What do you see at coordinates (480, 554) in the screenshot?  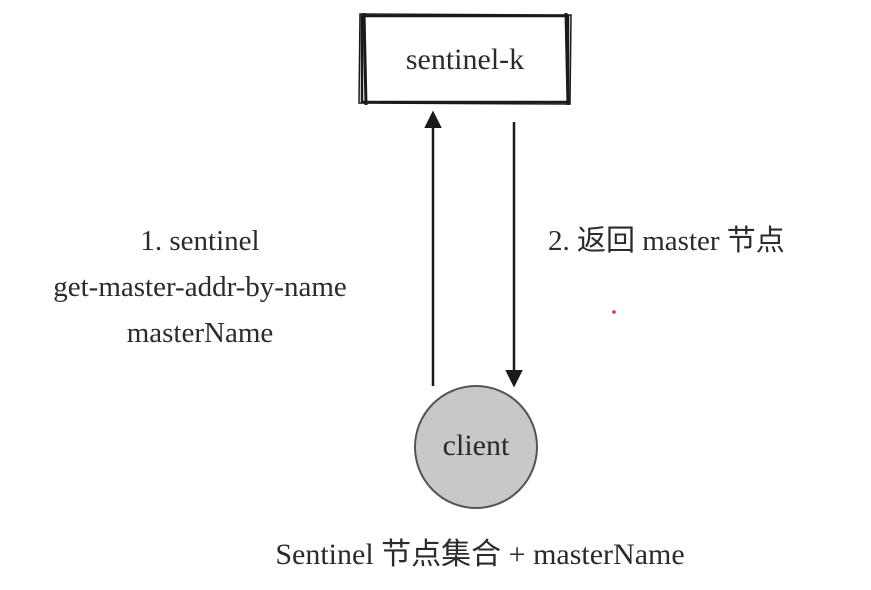 I see `caption-label: Sentinel 节点集合 + masterName` at bounding box center [480, 554].